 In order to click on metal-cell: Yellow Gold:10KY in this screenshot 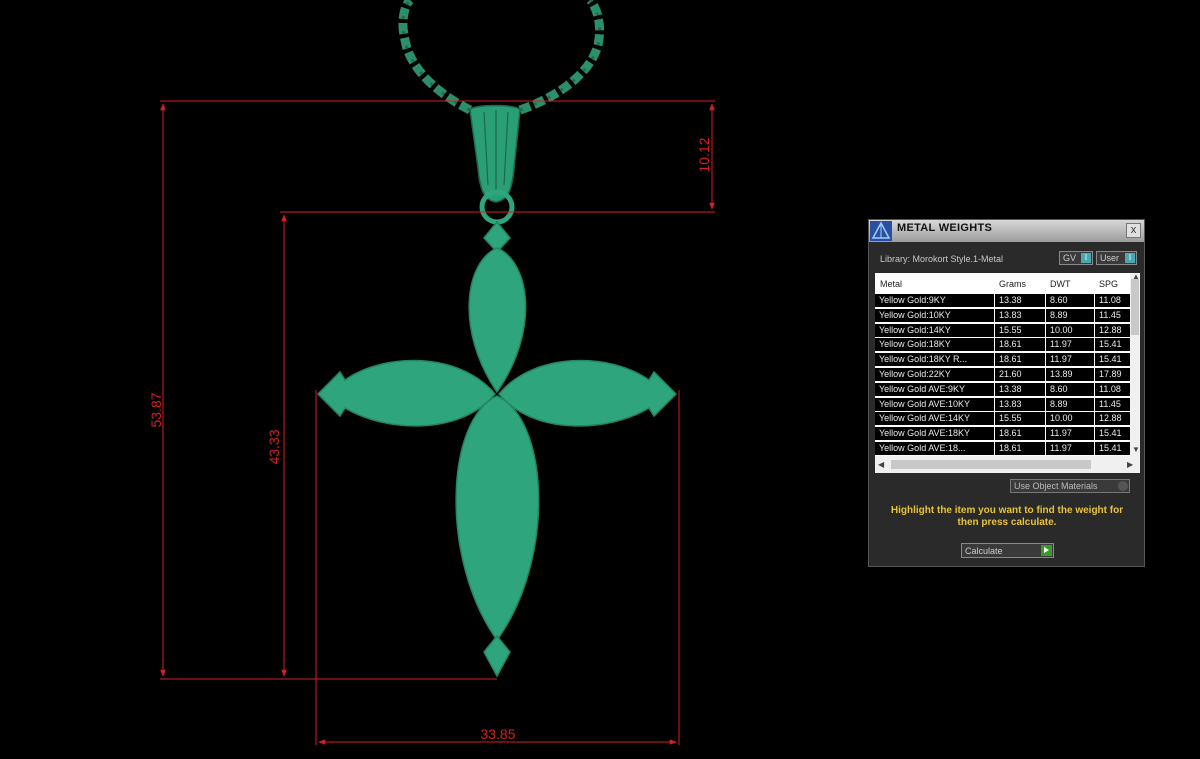, I will do `click(934, 315)`.